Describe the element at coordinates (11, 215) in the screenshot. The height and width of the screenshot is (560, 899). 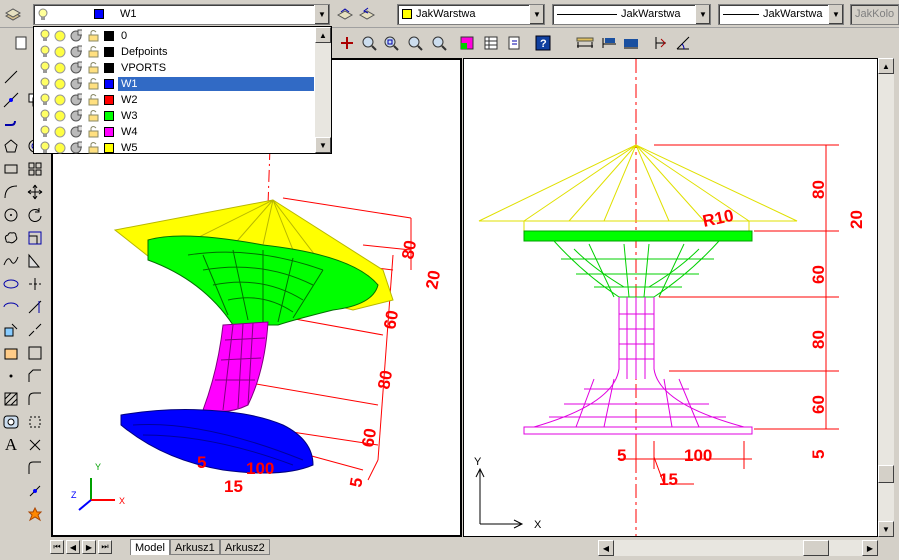
I see `circle-icon` at that location.